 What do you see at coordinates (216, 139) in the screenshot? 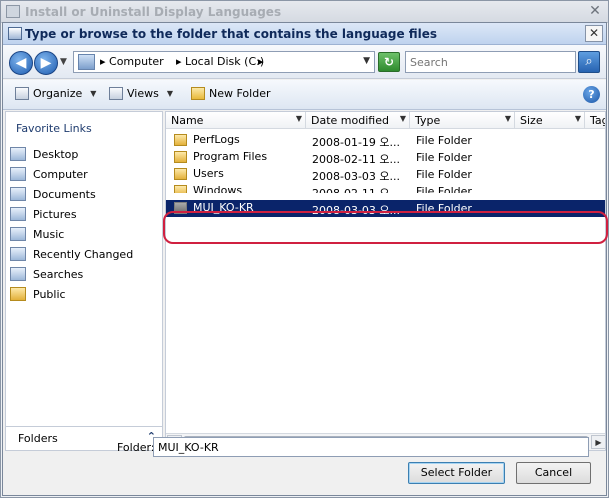
I see `row-name: PerfLogs` at bounding box center [216, 139].